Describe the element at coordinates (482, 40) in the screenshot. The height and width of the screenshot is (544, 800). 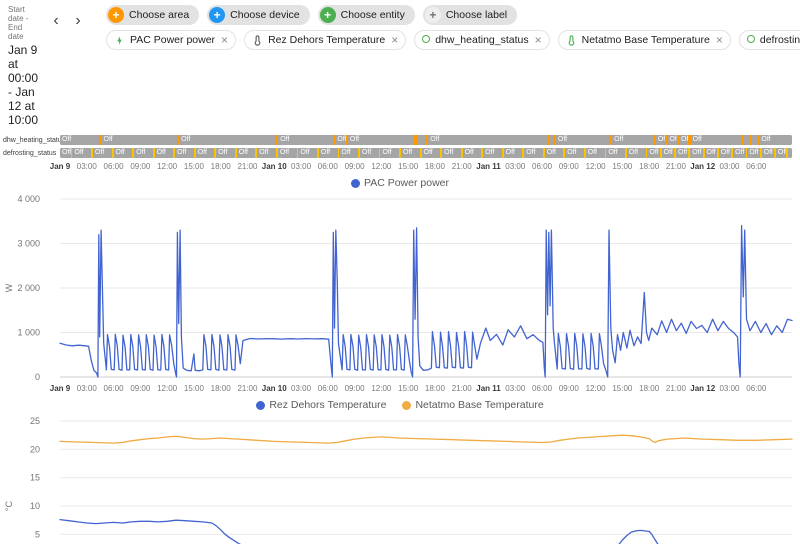
I see `entity-chip-dhw-heating-status: dhw_heating_status ×` at that location.